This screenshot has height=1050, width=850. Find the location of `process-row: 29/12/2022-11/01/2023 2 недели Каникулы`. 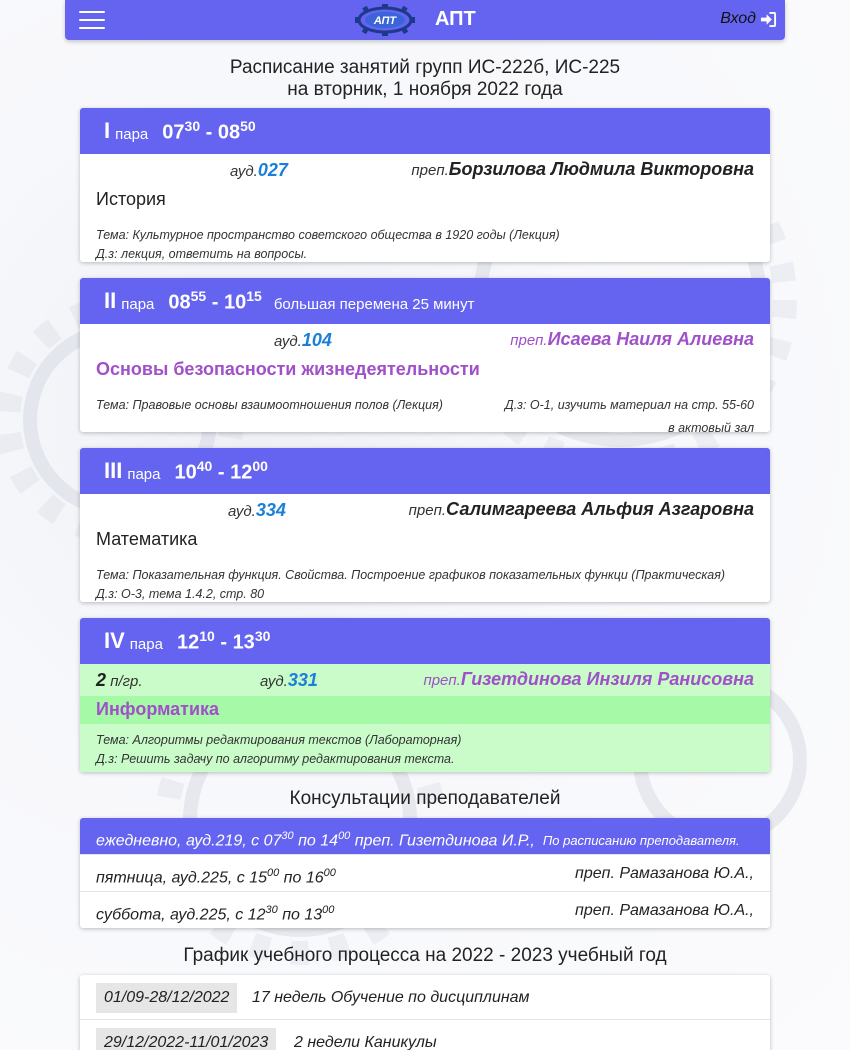

process-row: 29/12/2022-11/01/2023 2 недели Каникулы is located at coordinates (425, 1034).